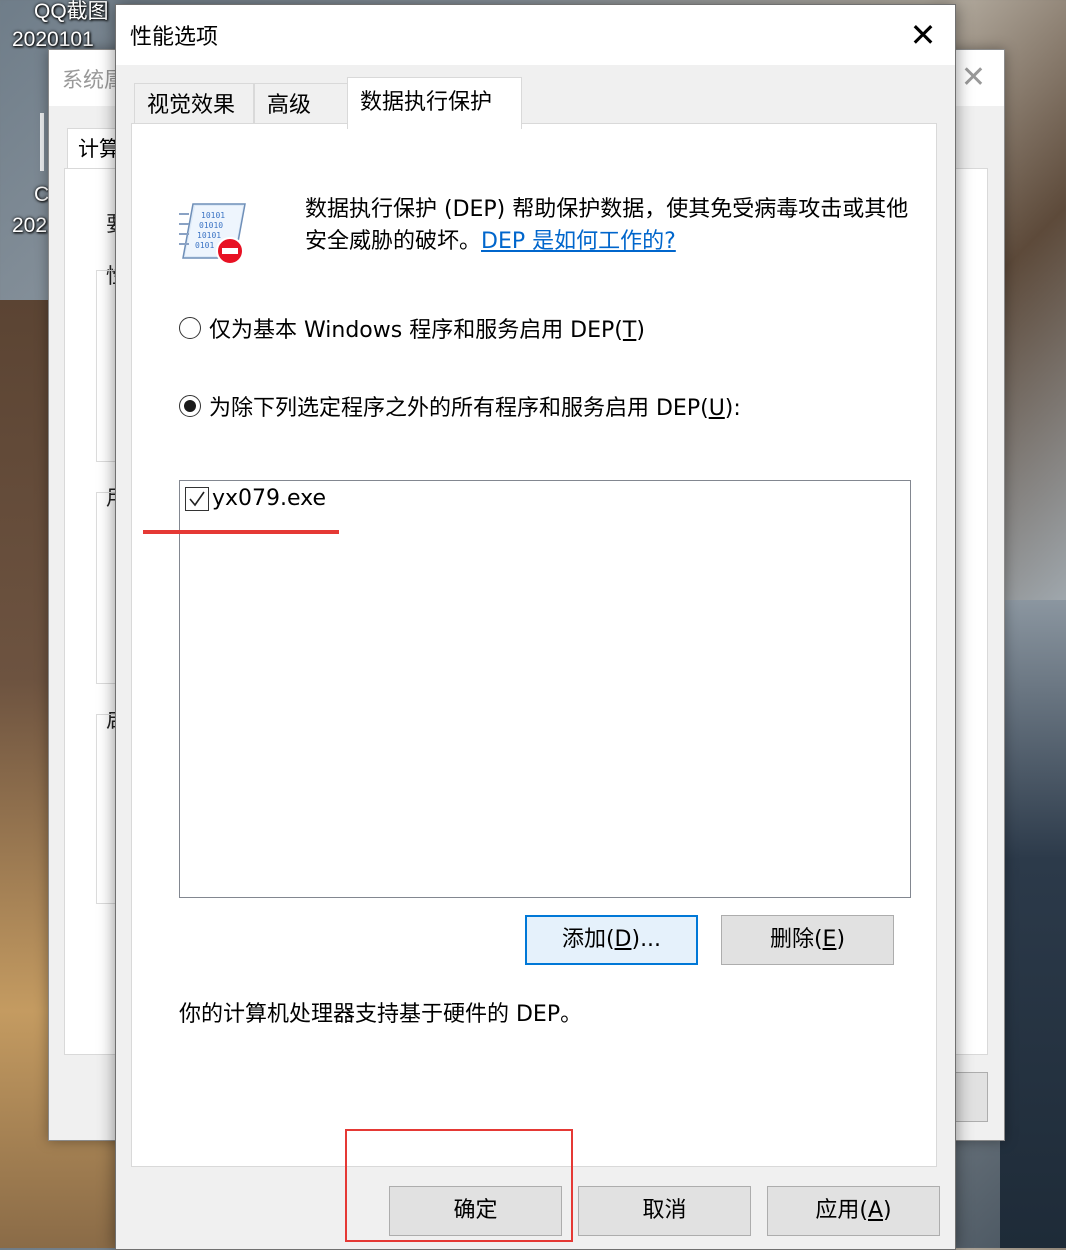  What do you see at coordinates (29, 226) in the screenshot?
I see `desktop-icon-label: 202` at bounding box center [29, 226].